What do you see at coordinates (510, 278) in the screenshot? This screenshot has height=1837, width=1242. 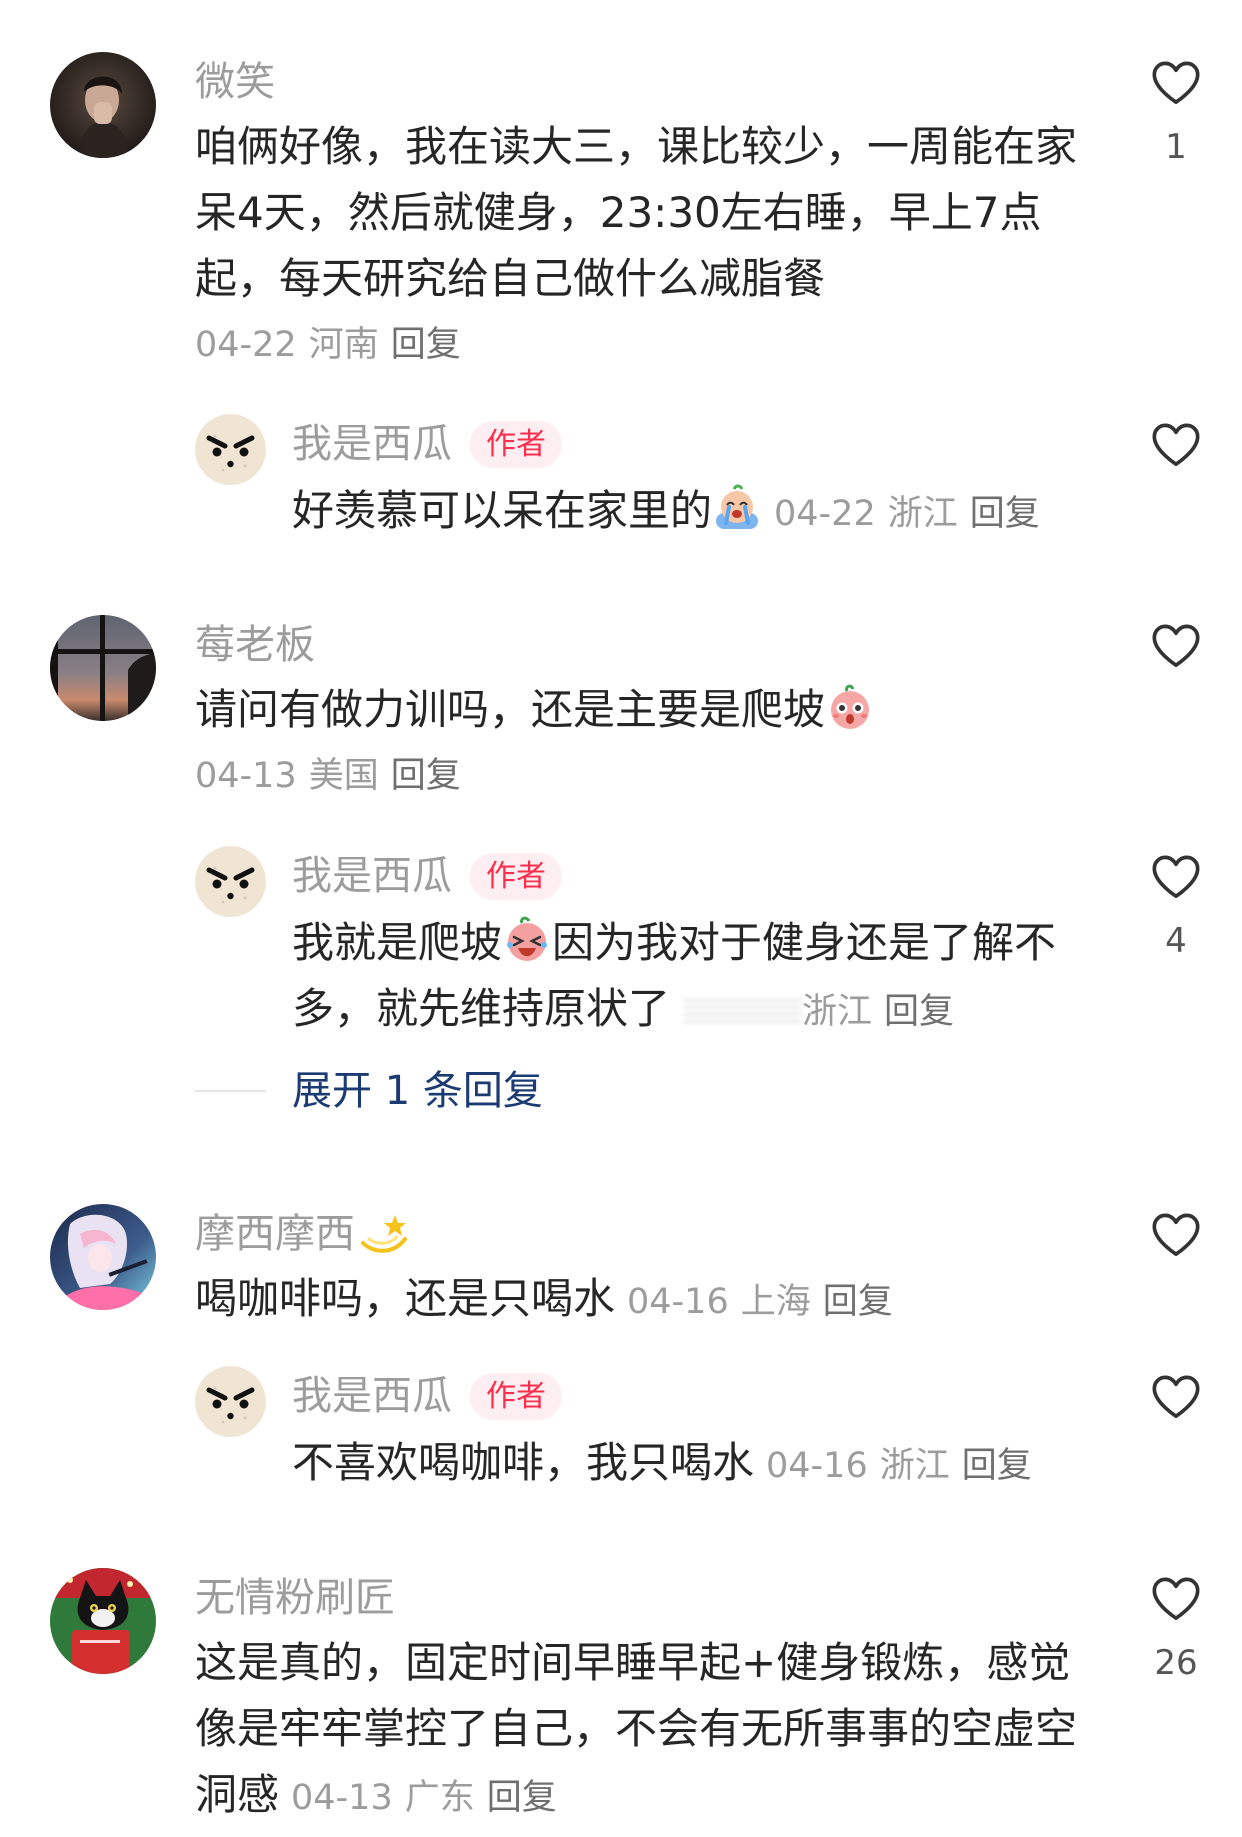 I see `comment-text-line: 起，每天研究给自己做什么减脂餐` at bounding box center [510, 278].